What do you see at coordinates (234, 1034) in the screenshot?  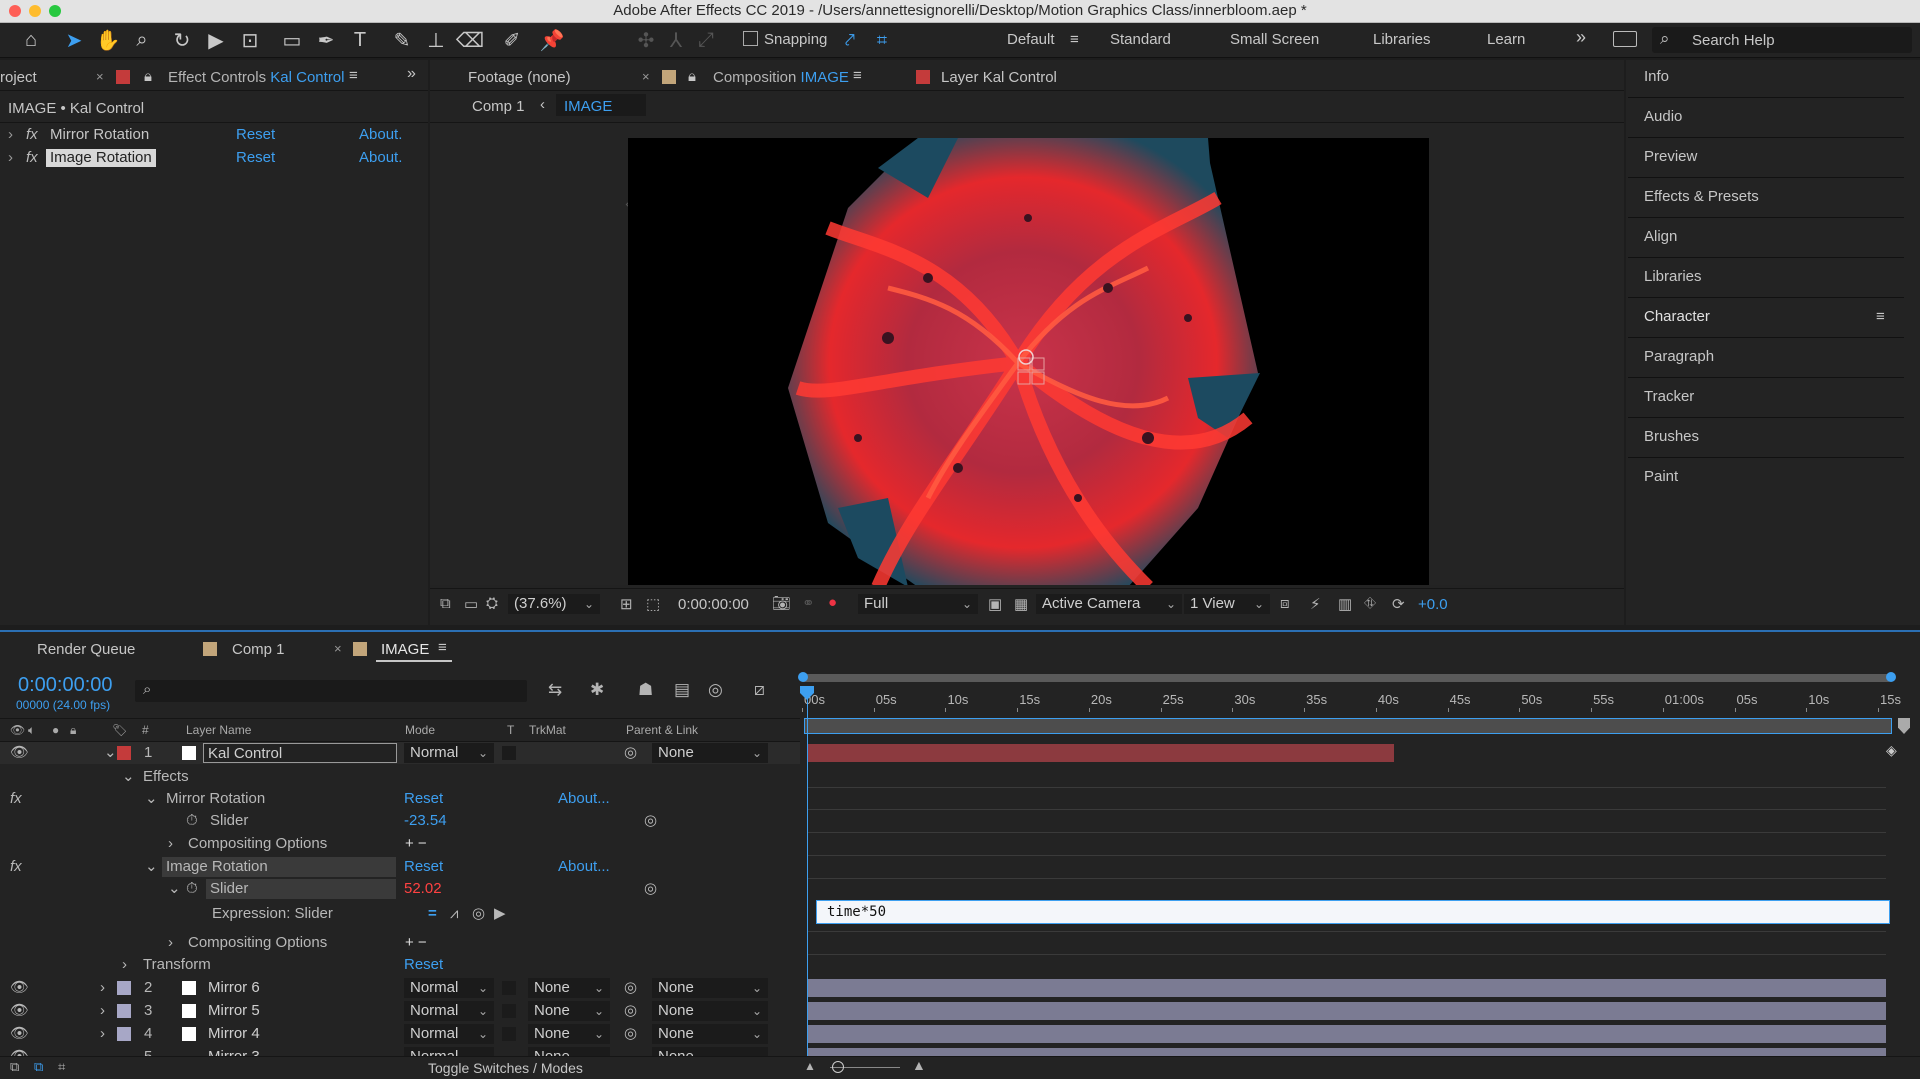 I see `layer-name: Mirror 4` at bounding box center [234, 1034].